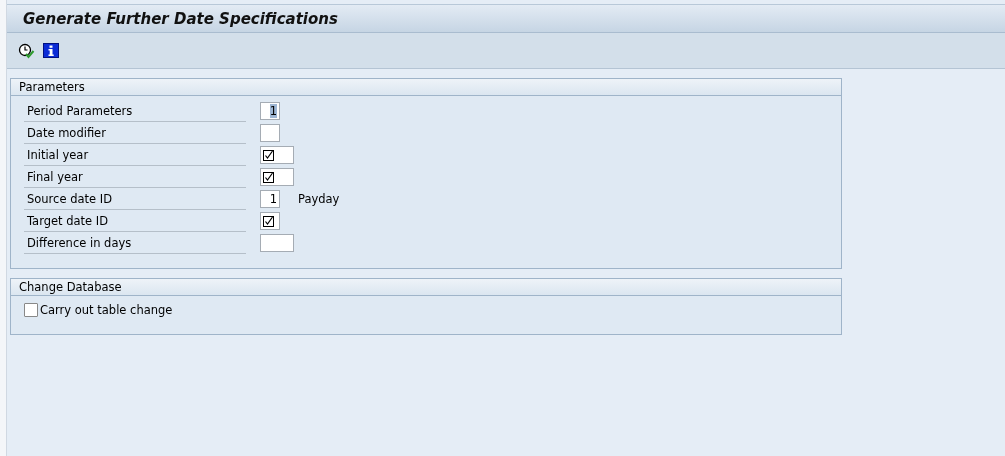  Describe the element at coordinates (135, 221) in the screenshot. I see `field-label: Target date ID` at that location.